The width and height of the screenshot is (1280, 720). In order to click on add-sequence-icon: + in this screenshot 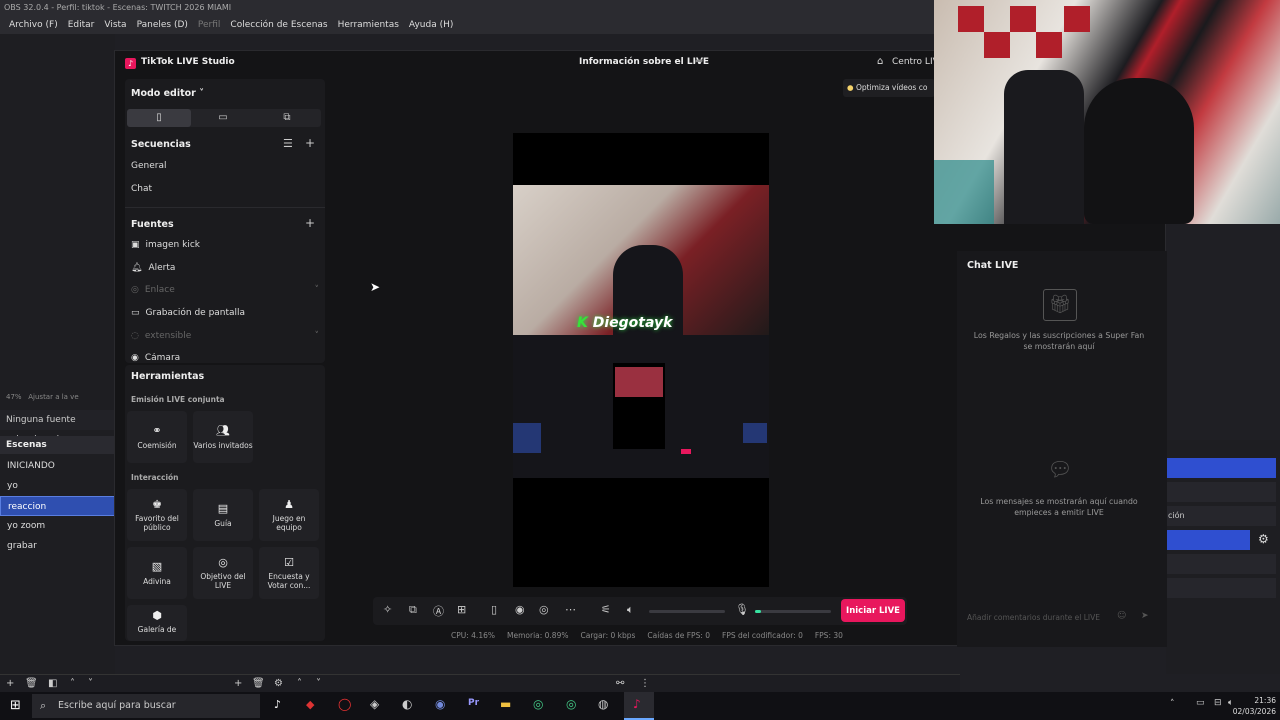, I will do `click(310, 143)`.